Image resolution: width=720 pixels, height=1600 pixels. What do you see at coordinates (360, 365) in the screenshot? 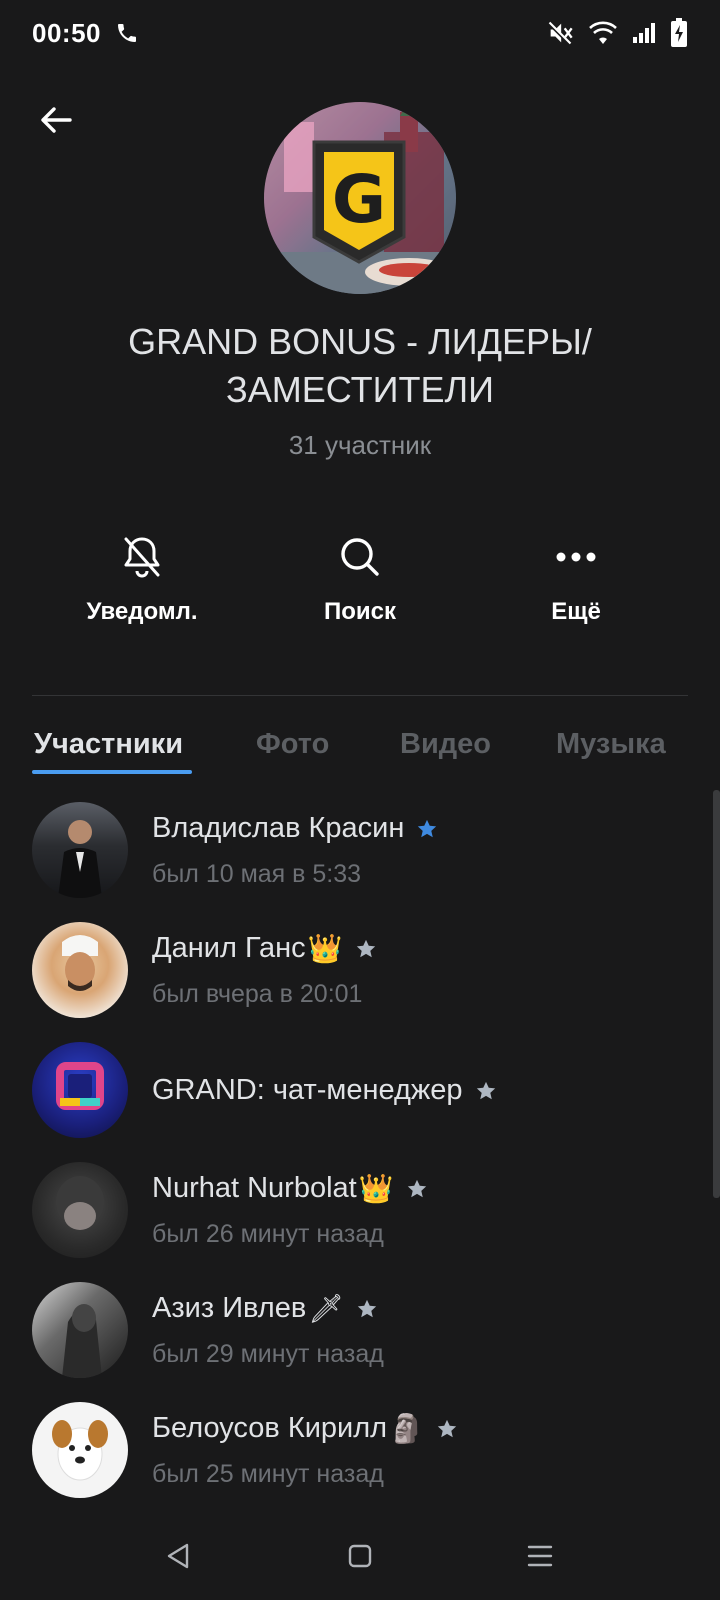
I see `group-title: GRAND BONUS - ЛИДЕРЫ/ ЗАМЕСТИТЕЛИ` at bounding box center [360, 365].